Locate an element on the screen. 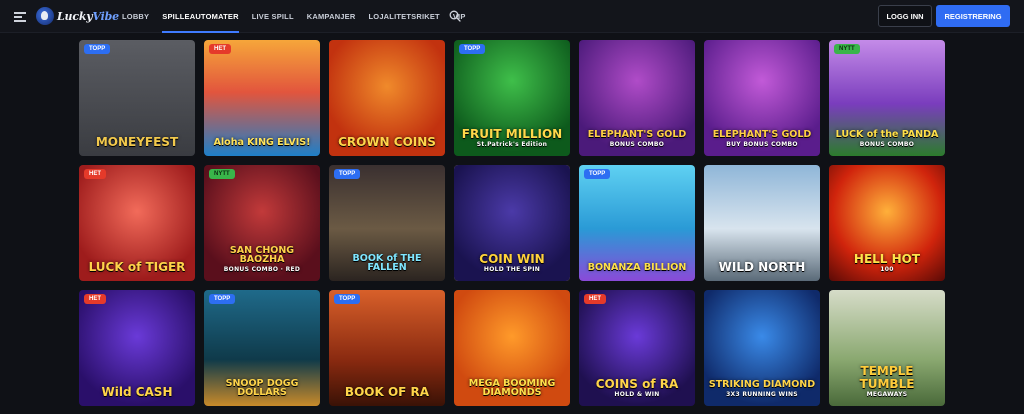  game-title: TEMPLE TUMBLE MEGAWAYS is located at coordinates (887, 381).